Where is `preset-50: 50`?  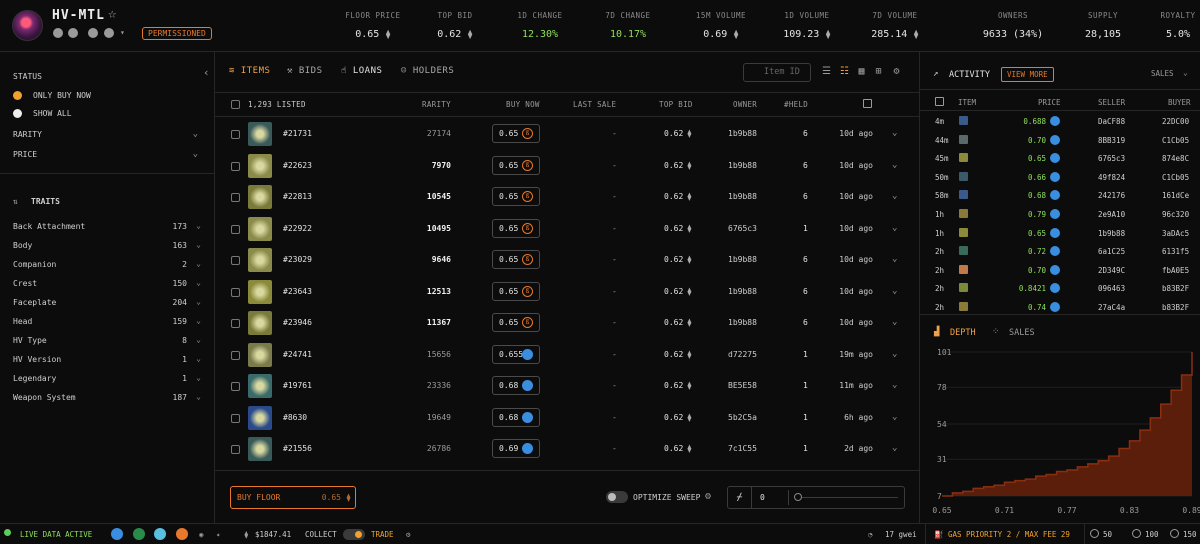 preset-50: 50 is located at coordinates (1107, 534).